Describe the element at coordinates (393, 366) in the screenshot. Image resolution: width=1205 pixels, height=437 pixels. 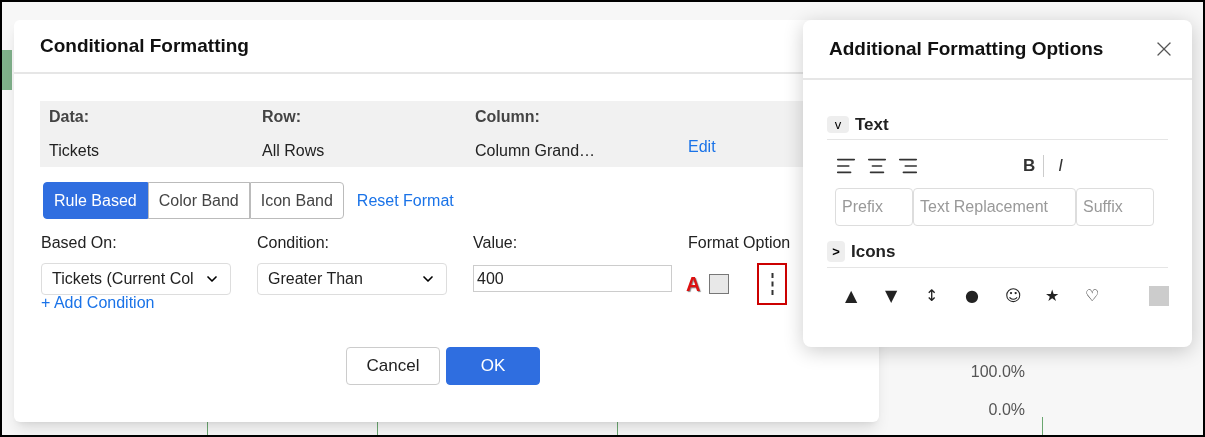
I see `cancel-button: Cancel` at that location.